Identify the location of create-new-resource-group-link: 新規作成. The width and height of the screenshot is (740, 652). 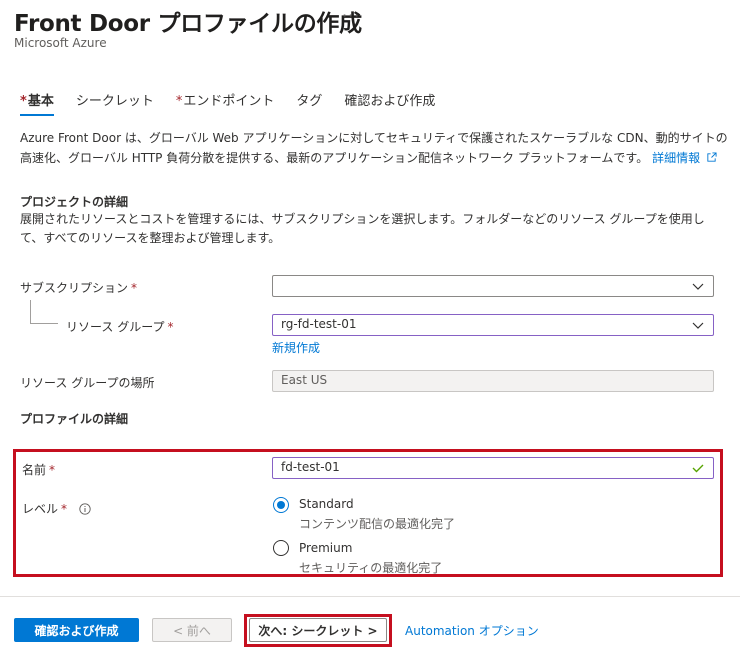
(296, 347).